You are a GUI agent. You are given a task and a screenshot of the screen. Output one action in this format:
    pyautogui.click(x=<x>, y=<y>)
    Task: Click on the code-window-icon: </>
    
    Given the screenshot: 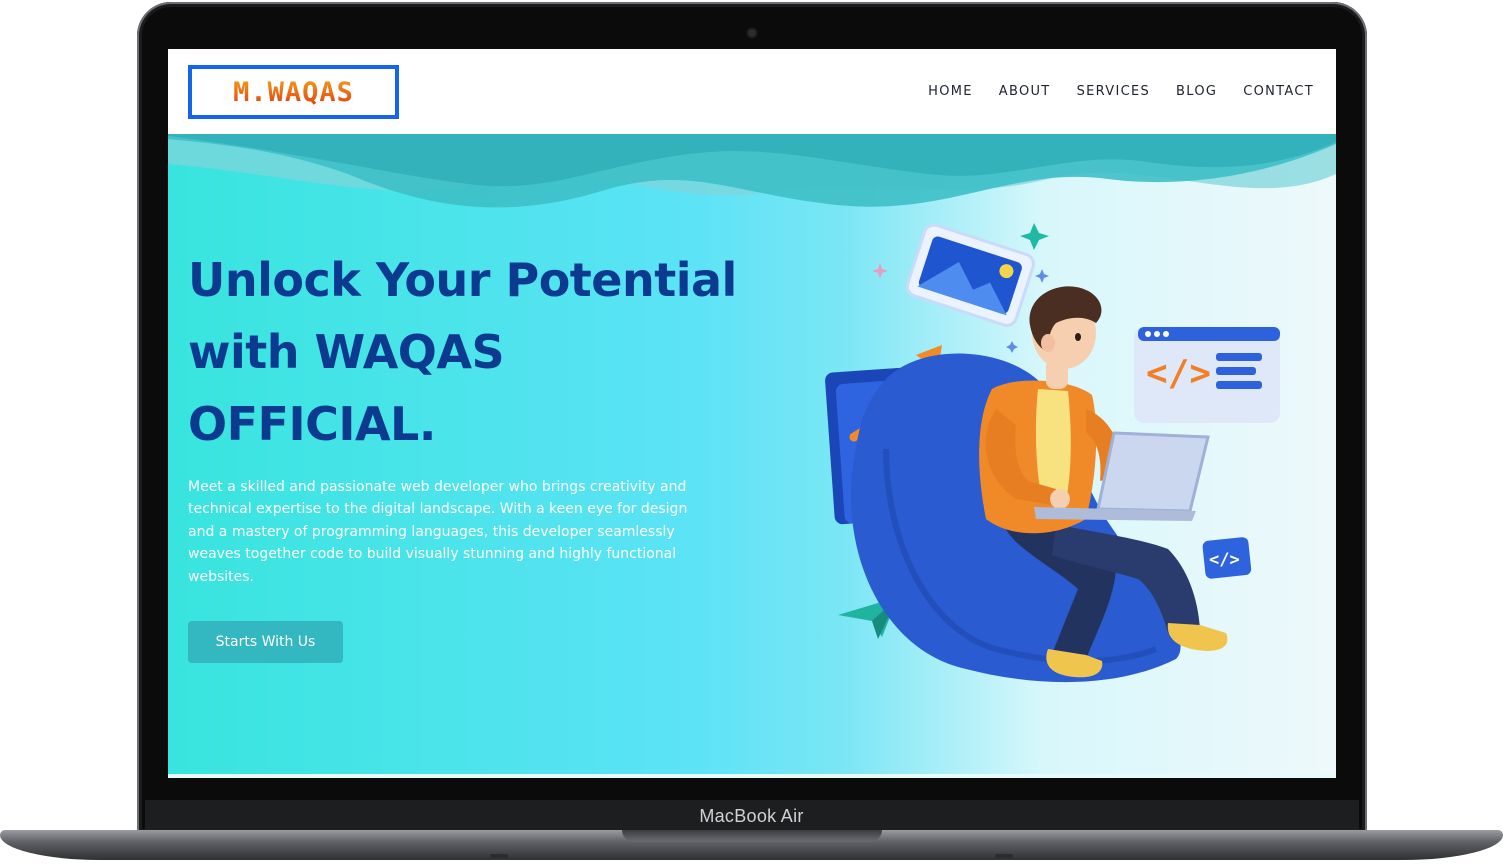 What is the action you would take?
    pyautogui.click(x=1207, y=375)
    